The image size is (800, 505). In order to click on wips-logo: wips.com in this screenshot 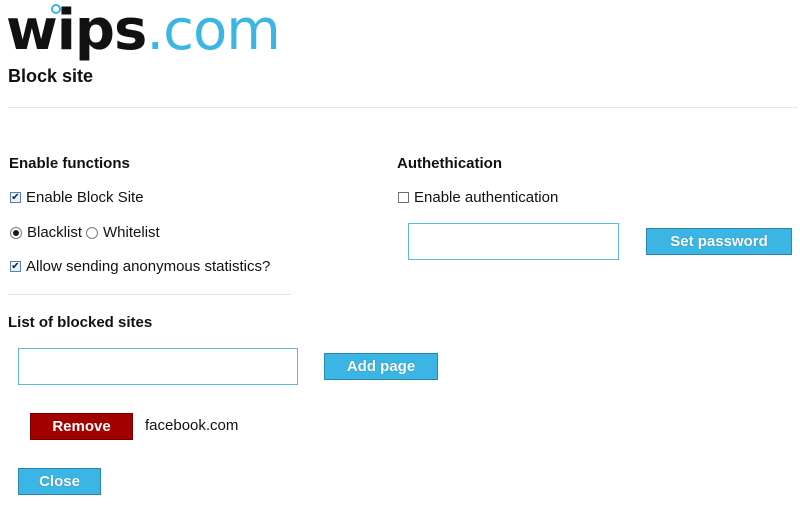, I will do `click(143, 31)`.